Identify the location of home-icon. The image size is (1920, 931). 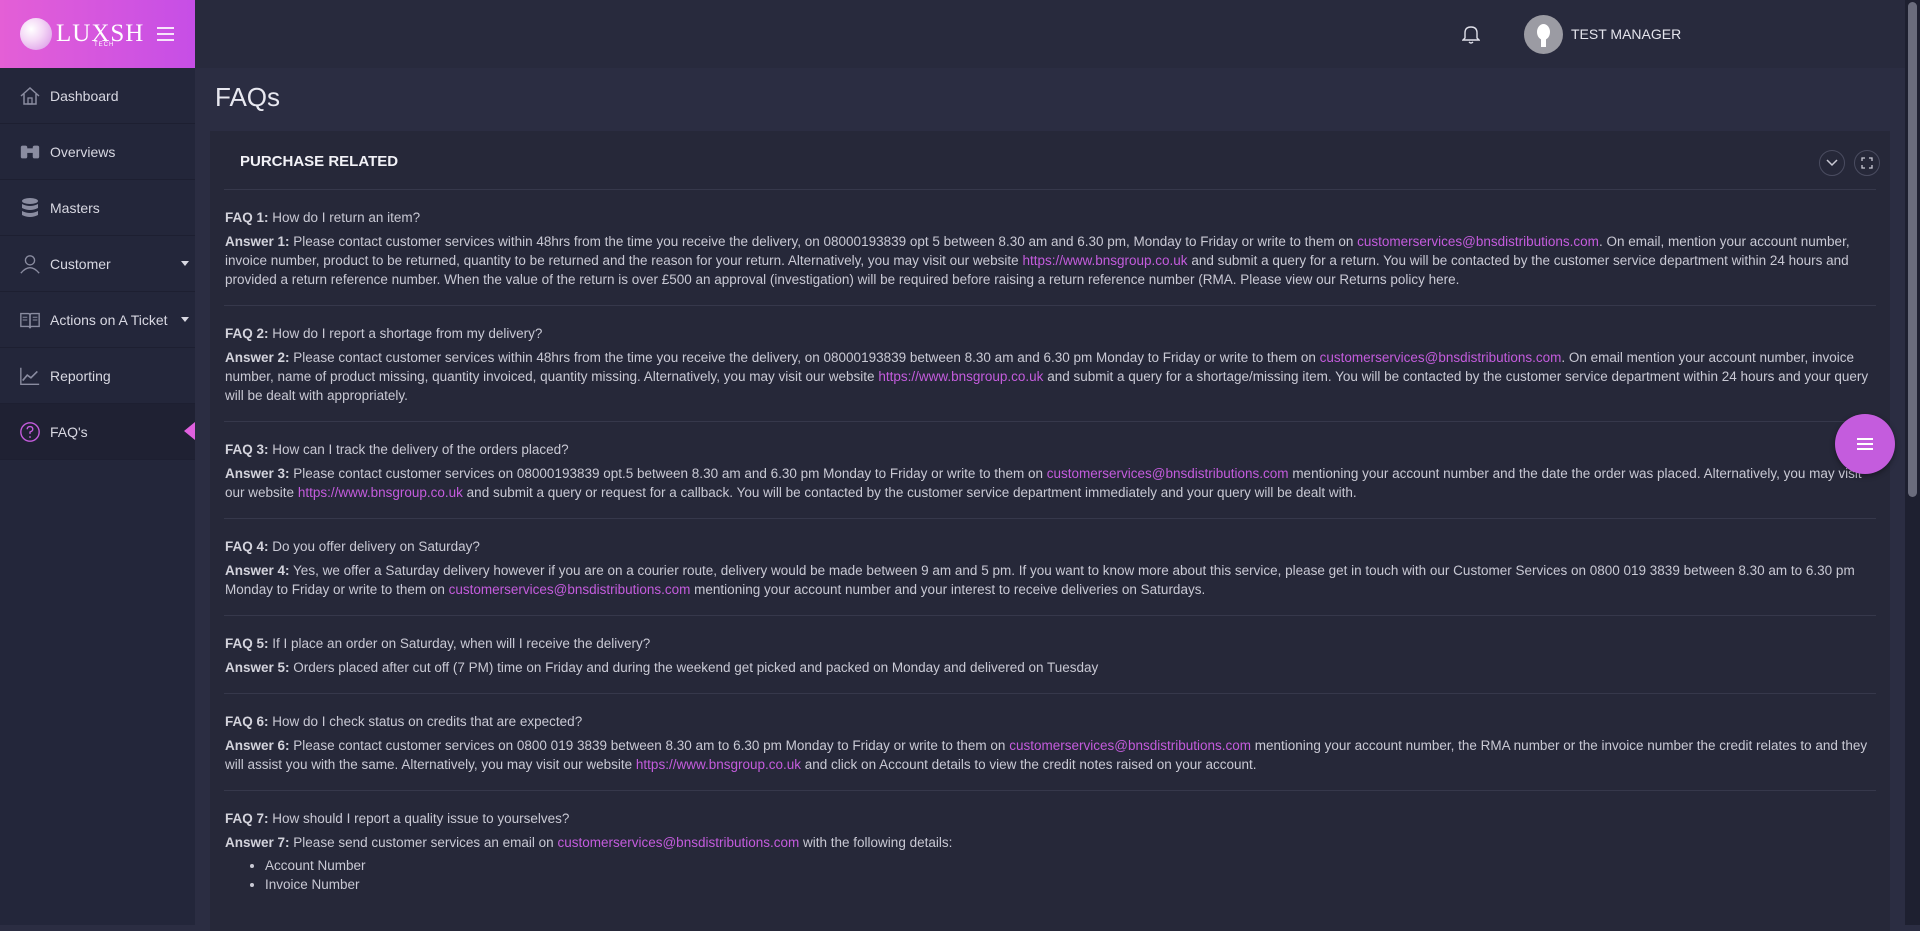
(30, 96).